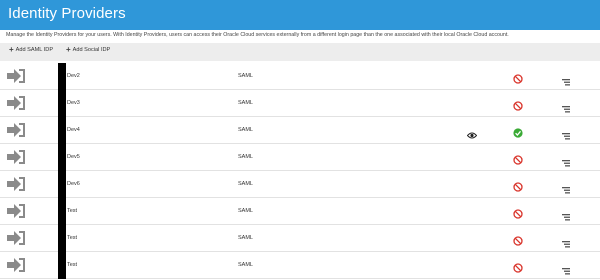  I want to click on provider-row: Dev4 SAML, so click(300, 130).